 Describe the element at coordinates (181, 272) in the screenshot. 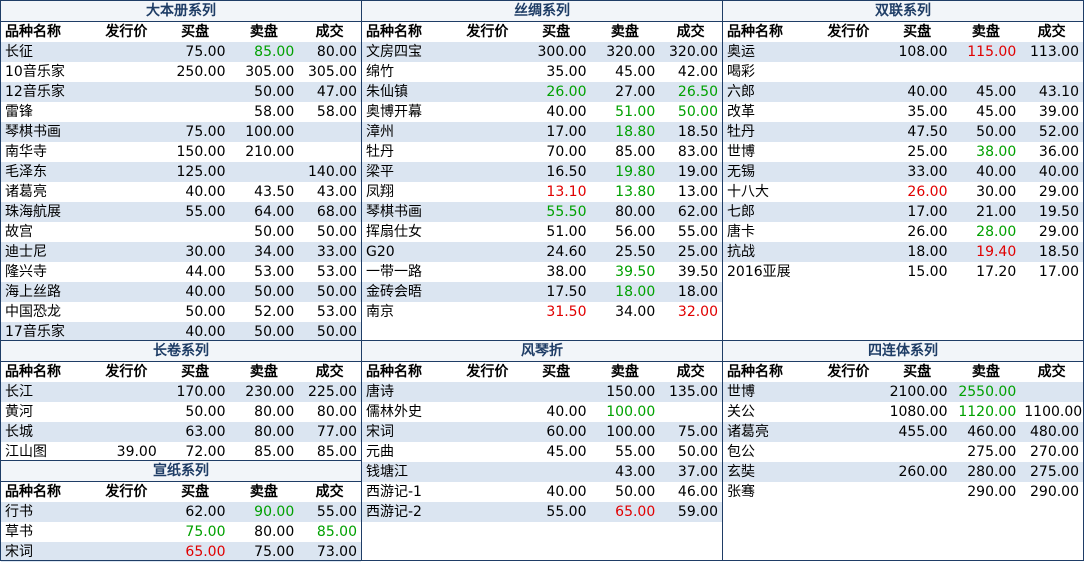

I see `table-row: 隆兴寺 44.00 53.00 53.00` at that location.